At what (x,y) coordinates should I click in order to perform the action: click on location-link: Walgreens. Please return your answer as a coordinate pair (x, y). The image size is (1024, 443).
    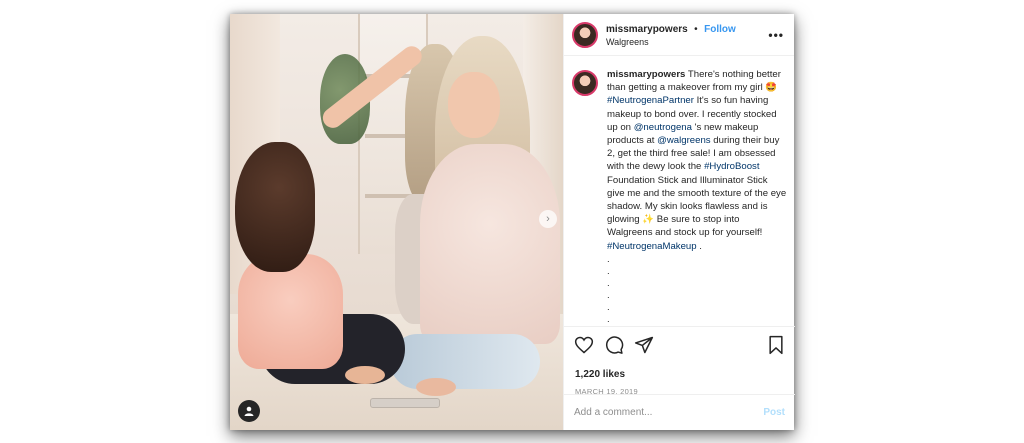
    Looking at the image, I should click on (671, 42).